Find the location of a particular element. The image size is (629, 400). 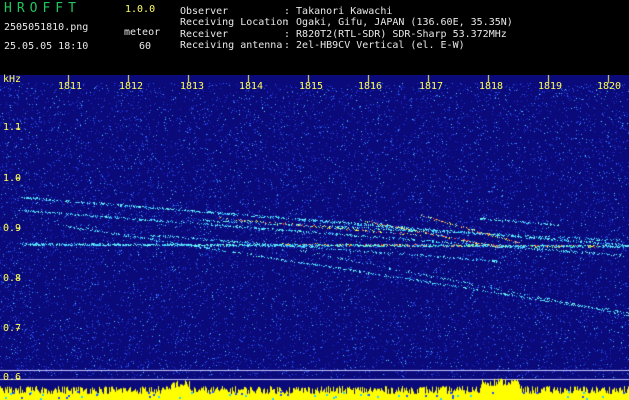

receiver-label: Receiver is located at coordinates (204, 34).